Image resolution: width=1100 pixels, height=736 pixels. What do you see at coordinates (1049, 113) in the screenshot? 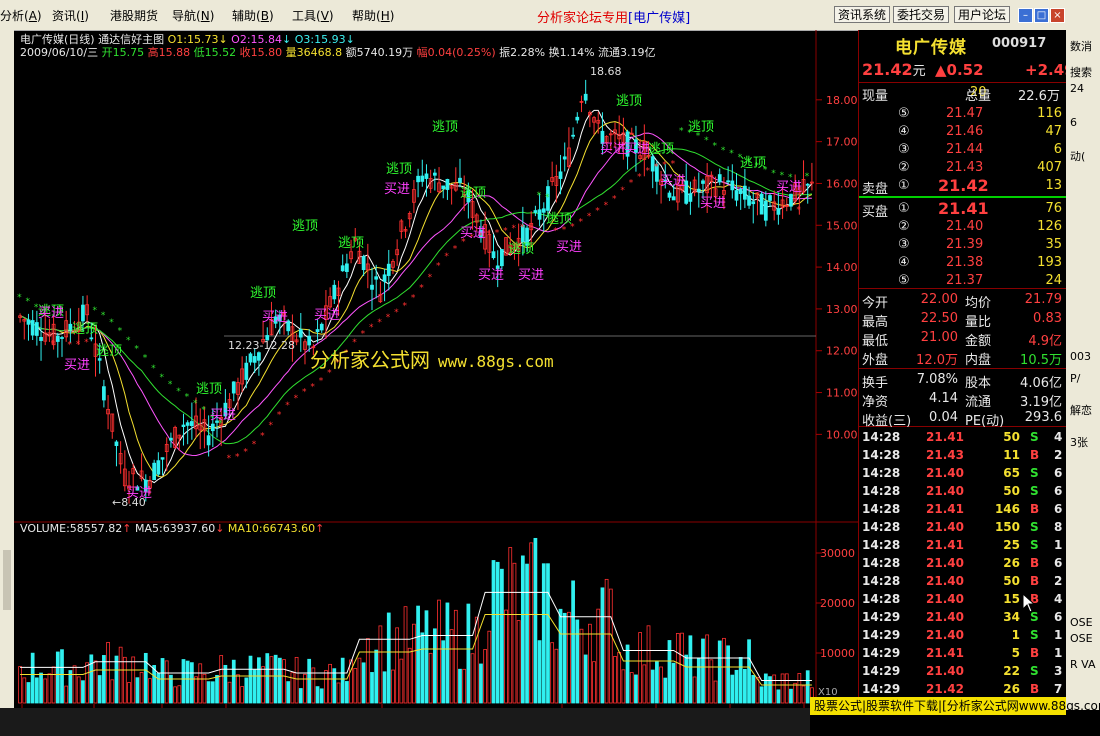
I see `ask-volume: 116` at bounding box center [1049, 113].